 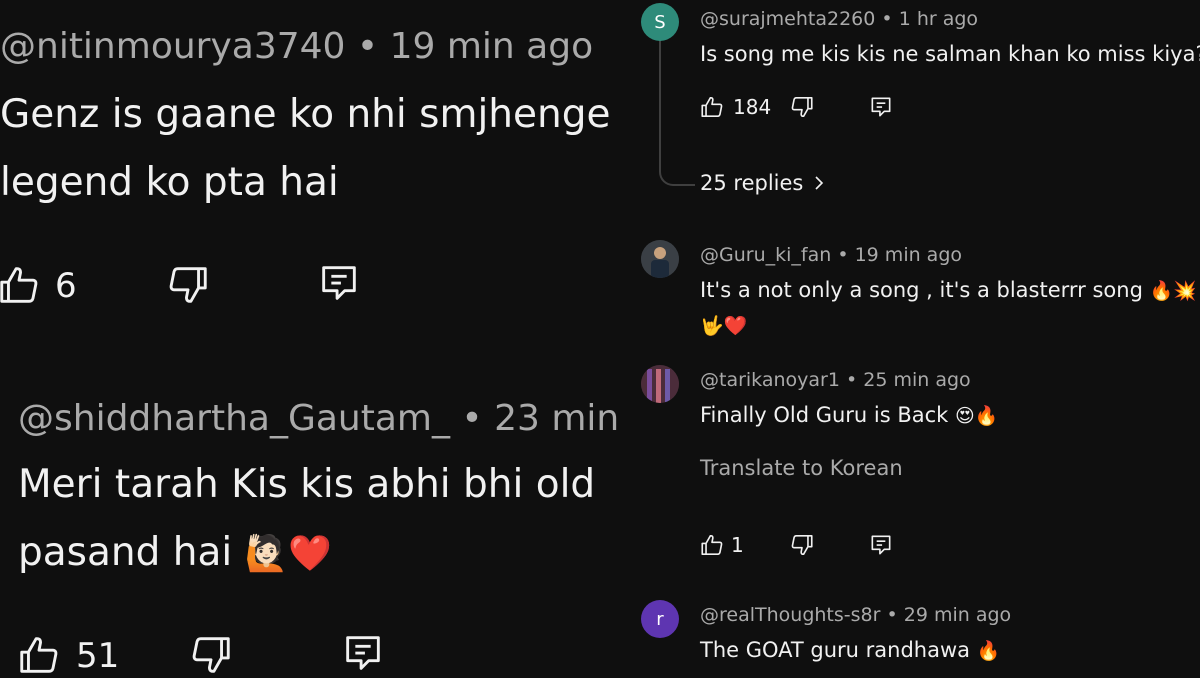 What do you see at coordinates (977, 416) in the screenshot?
I see `emoji: 😍🔥` at bounding box center [977, 416].